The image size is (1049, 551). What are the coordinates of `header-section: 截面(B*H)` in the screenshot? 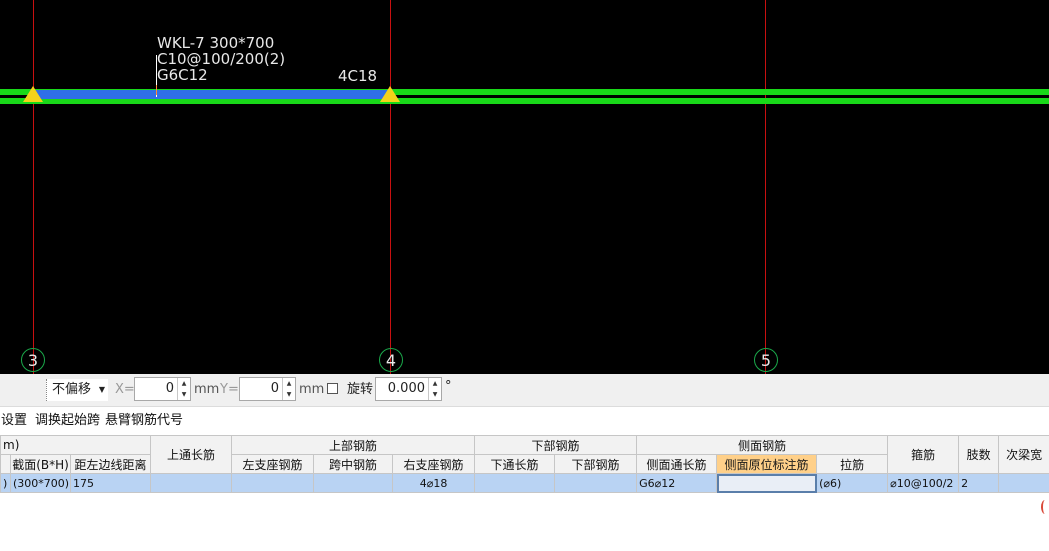 It's located at (40, 464).